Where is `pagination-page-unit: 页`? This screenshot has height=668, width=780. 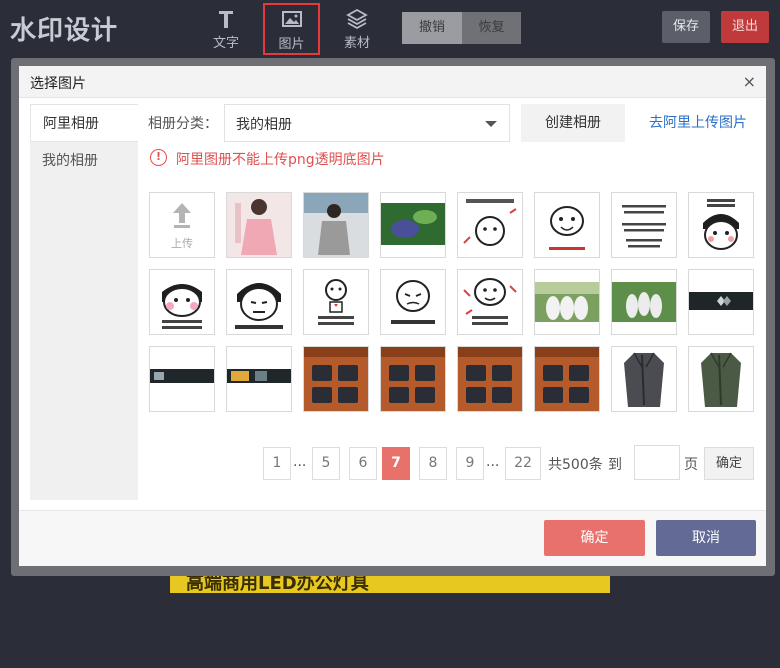
pagination-page-unit: 页 is located at coordinates (691, 465).